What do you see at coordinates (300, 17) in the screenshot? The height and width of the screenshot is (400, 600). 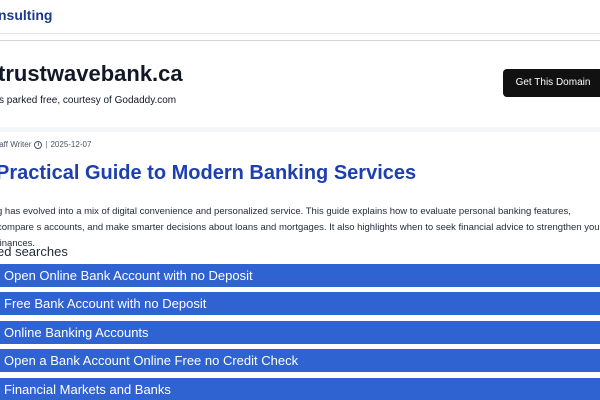 I see `top-nav: nsulting` at bounding box center [300, 17].